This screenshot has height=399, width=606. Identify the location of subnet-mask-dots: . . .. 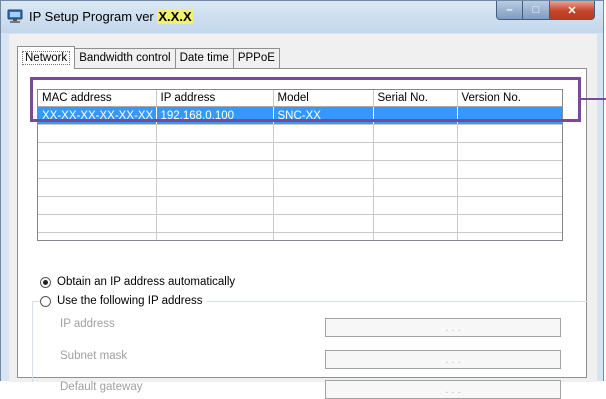
(453, 359).